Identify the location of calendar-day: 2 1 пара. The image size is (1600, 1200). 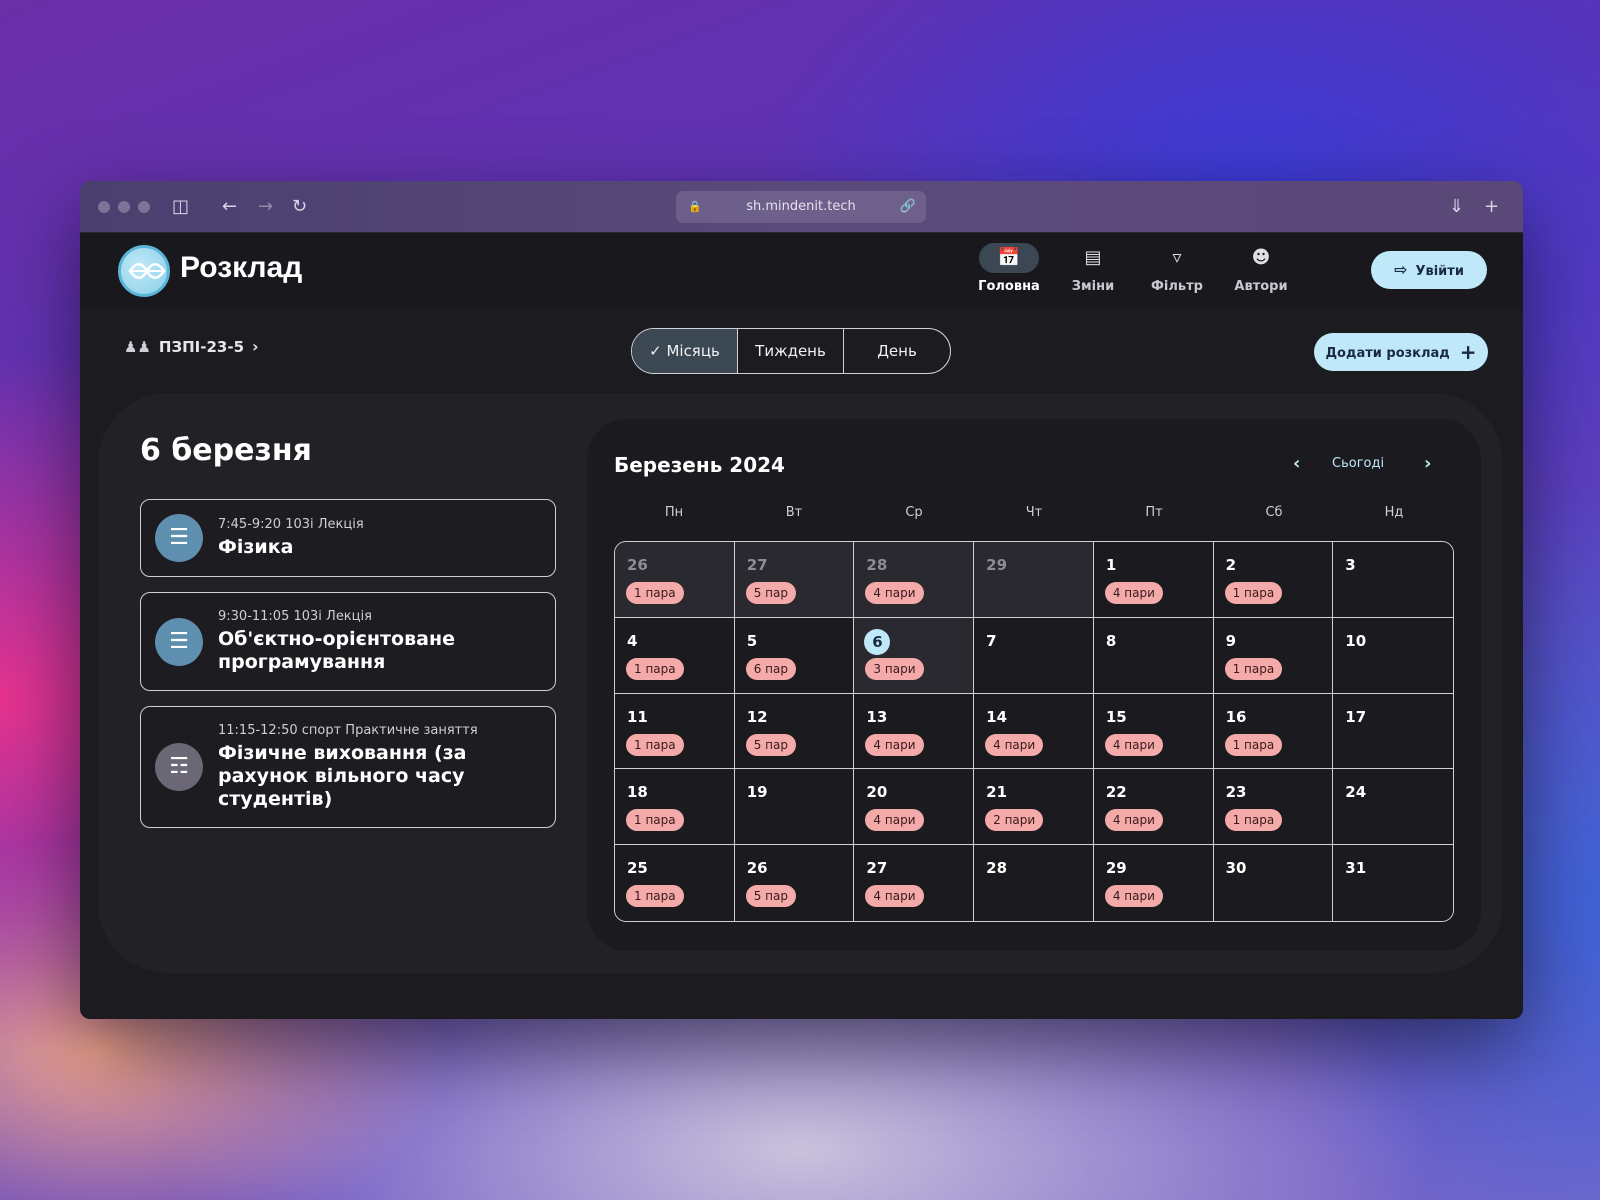
(1273, 580).